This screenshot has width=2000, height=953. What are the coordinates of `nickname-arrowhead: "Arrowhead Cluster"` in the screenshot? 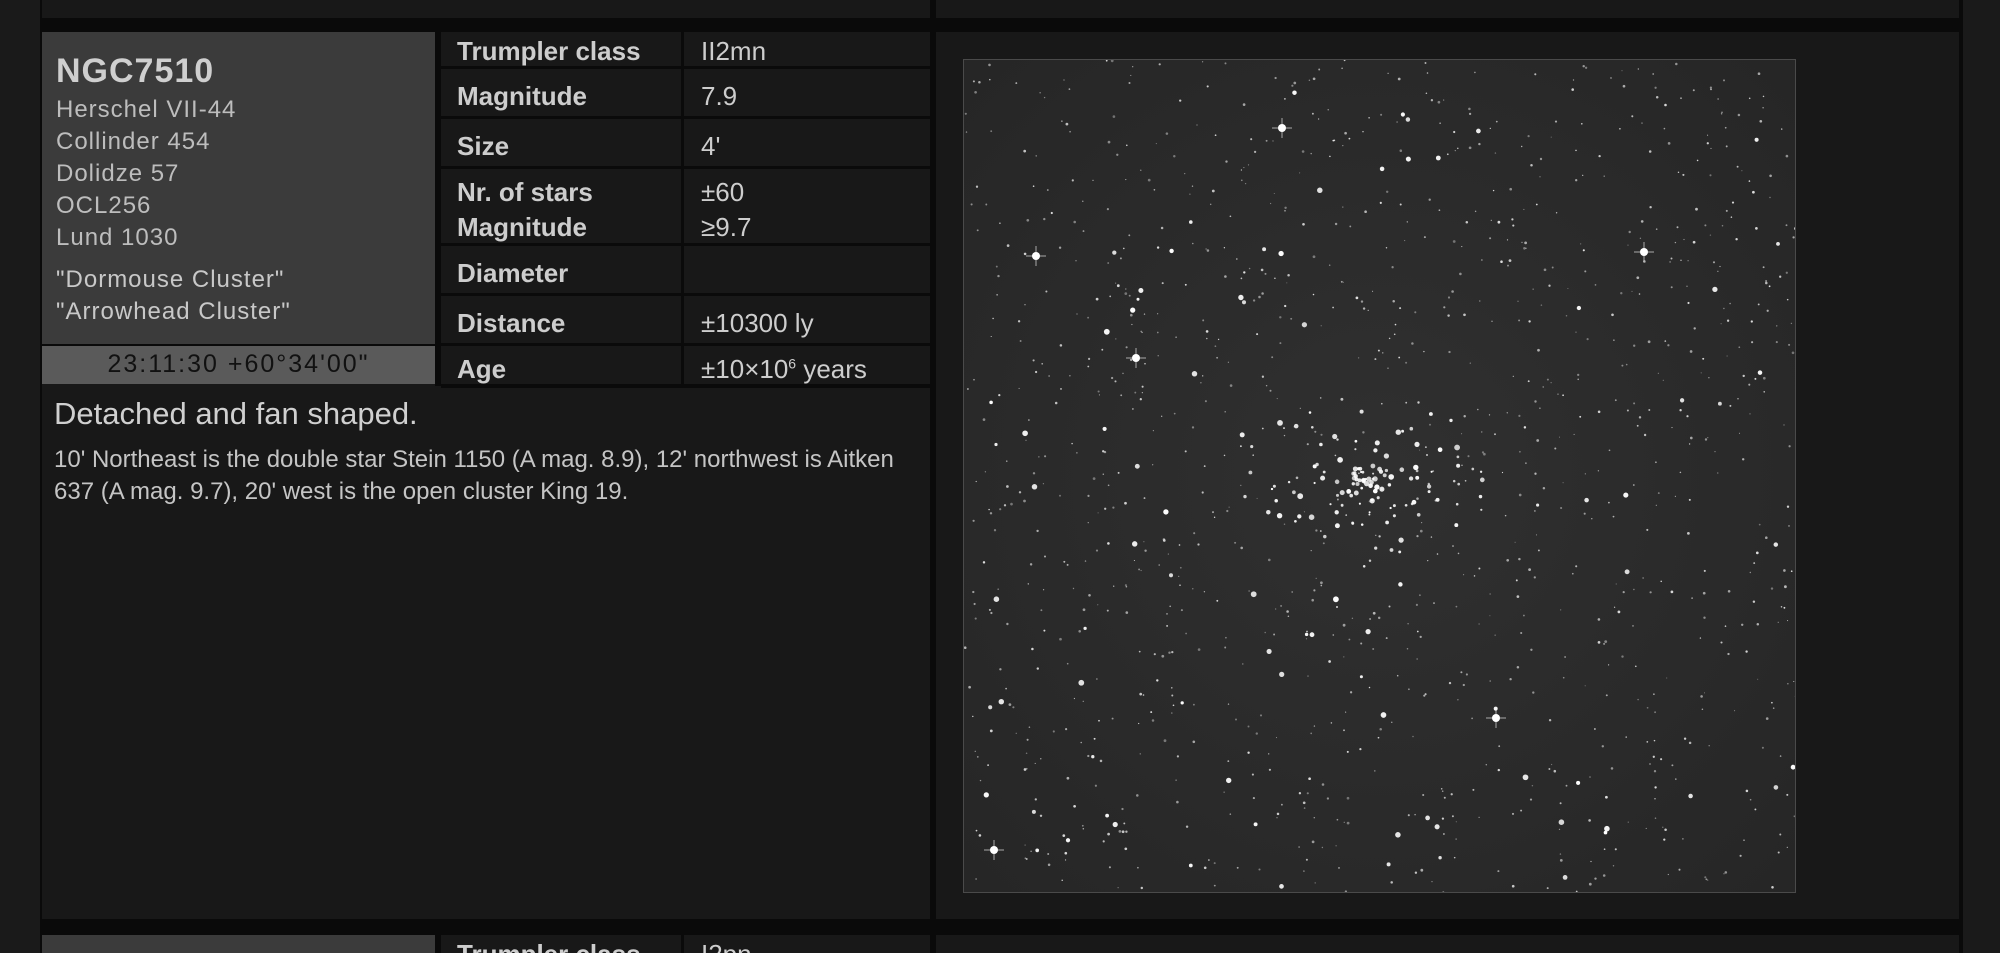 It's located at (173, 311).